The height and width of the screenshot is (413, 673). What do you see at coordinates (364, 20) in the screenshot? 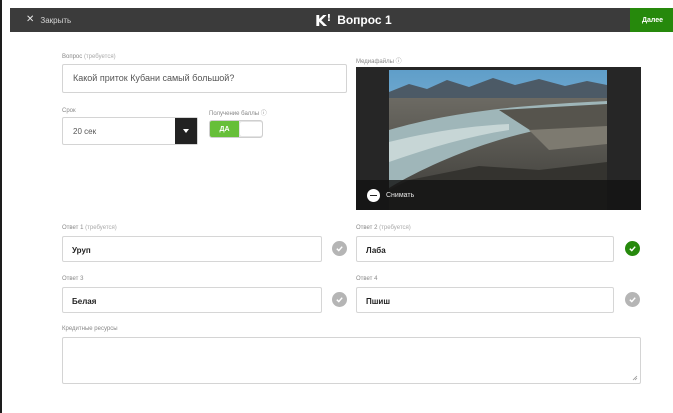
I see `page-title: Вопрос 1` at bounding box center [364, 20].